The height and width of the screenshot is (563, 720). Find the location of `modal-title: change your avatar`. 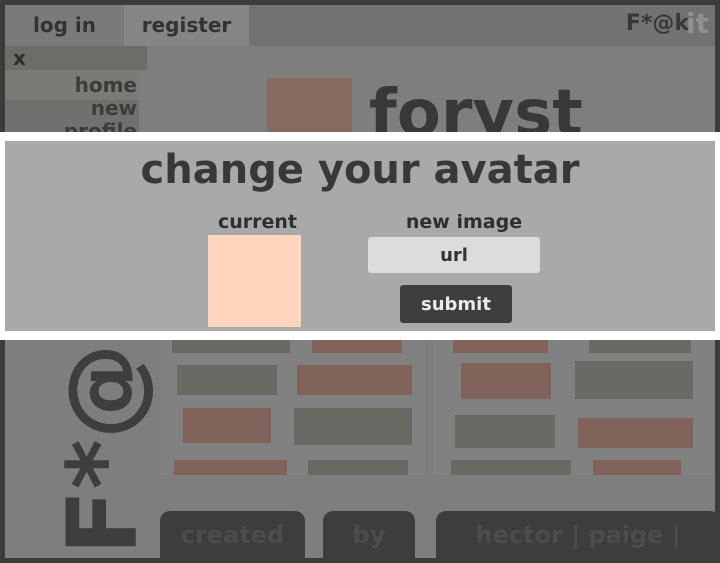

modal-title: change your avatar is located at coordinates (360, 170).